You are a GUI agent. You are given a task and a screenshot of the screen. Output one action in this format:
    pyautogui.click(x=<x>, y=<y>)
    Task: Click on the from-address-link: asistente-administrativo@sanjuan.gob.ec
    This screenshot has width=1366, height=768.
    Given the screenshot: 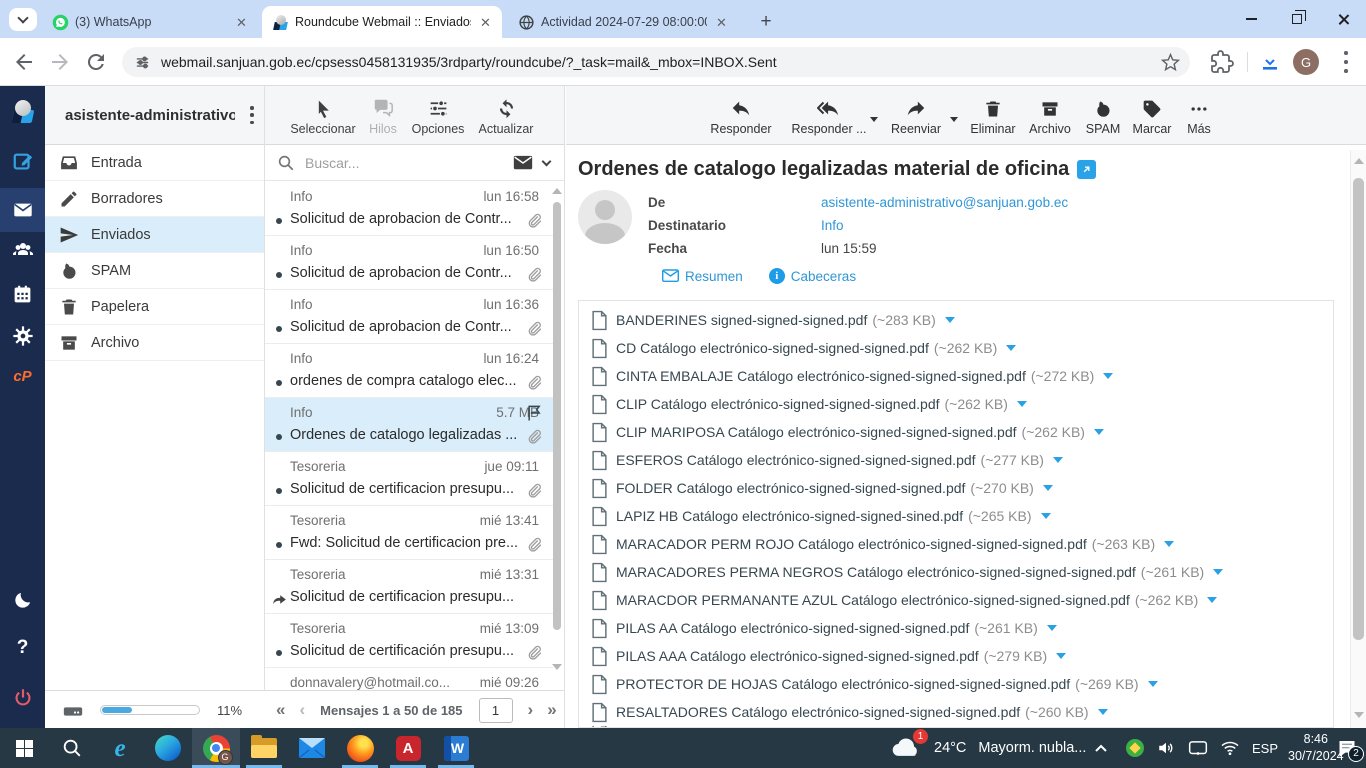 What is the action you would take?
    pyautogui.click(x=944, y=202)
    